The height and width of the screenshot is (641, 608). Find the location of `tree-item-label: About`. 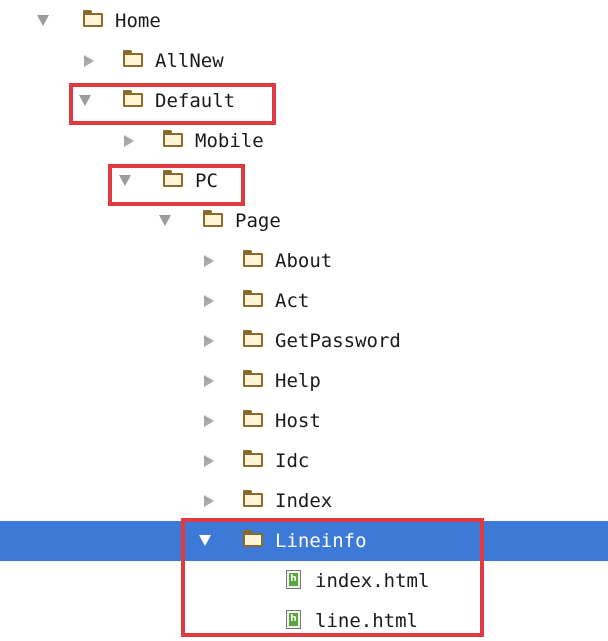

tree-item-label: About is located at coordinates (304, 261).